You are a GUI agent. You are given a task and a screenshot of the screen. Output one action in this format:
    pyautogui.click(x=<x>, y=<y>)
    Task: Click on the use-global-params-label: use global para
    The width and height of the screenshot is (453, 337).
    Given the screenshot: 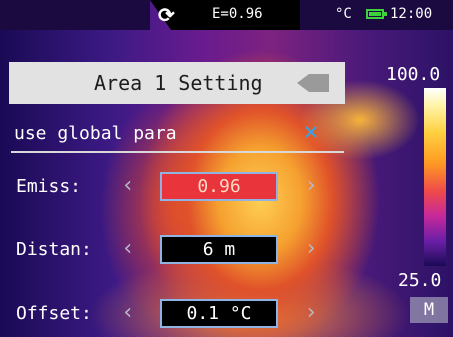 What is the action you would take?
    pyautogui.click(x=95, y=133)
    